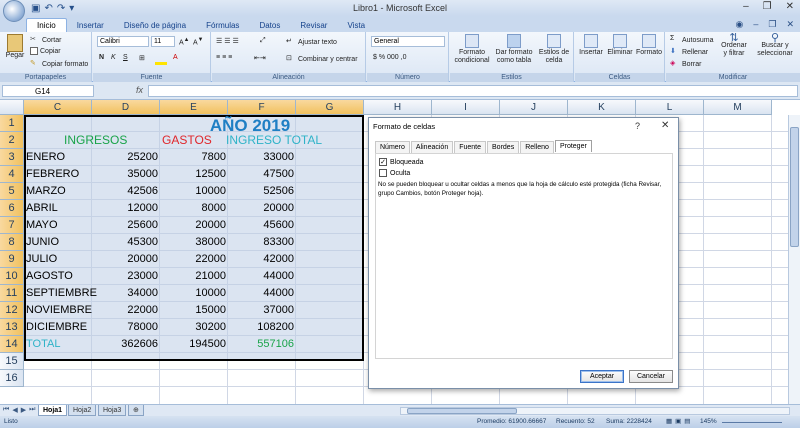 This screenshot has width=800, height=428. Describe the element at coordinates (262, 107) in the screenshot. I see `column-header-f: F` at that location.